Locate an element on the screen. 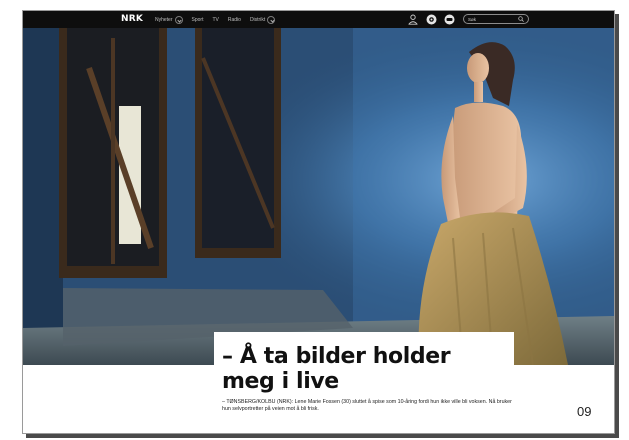 This screenshot has height=440, width=629. nav-item-label: Radio is located at coordinates (234, 19).